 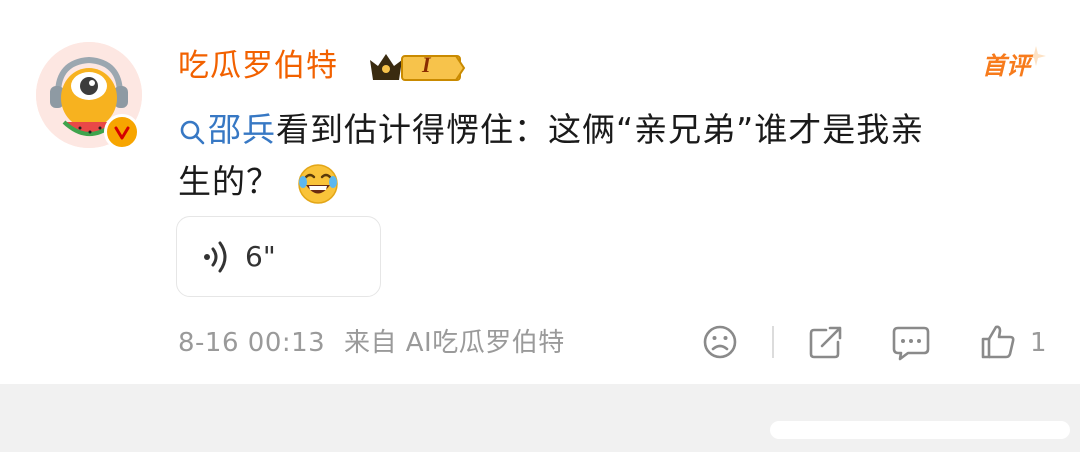 What do you see at coordinates (426, 64) in the screenshot?
I see `vip-level: I` at bounding box center [426, 64].